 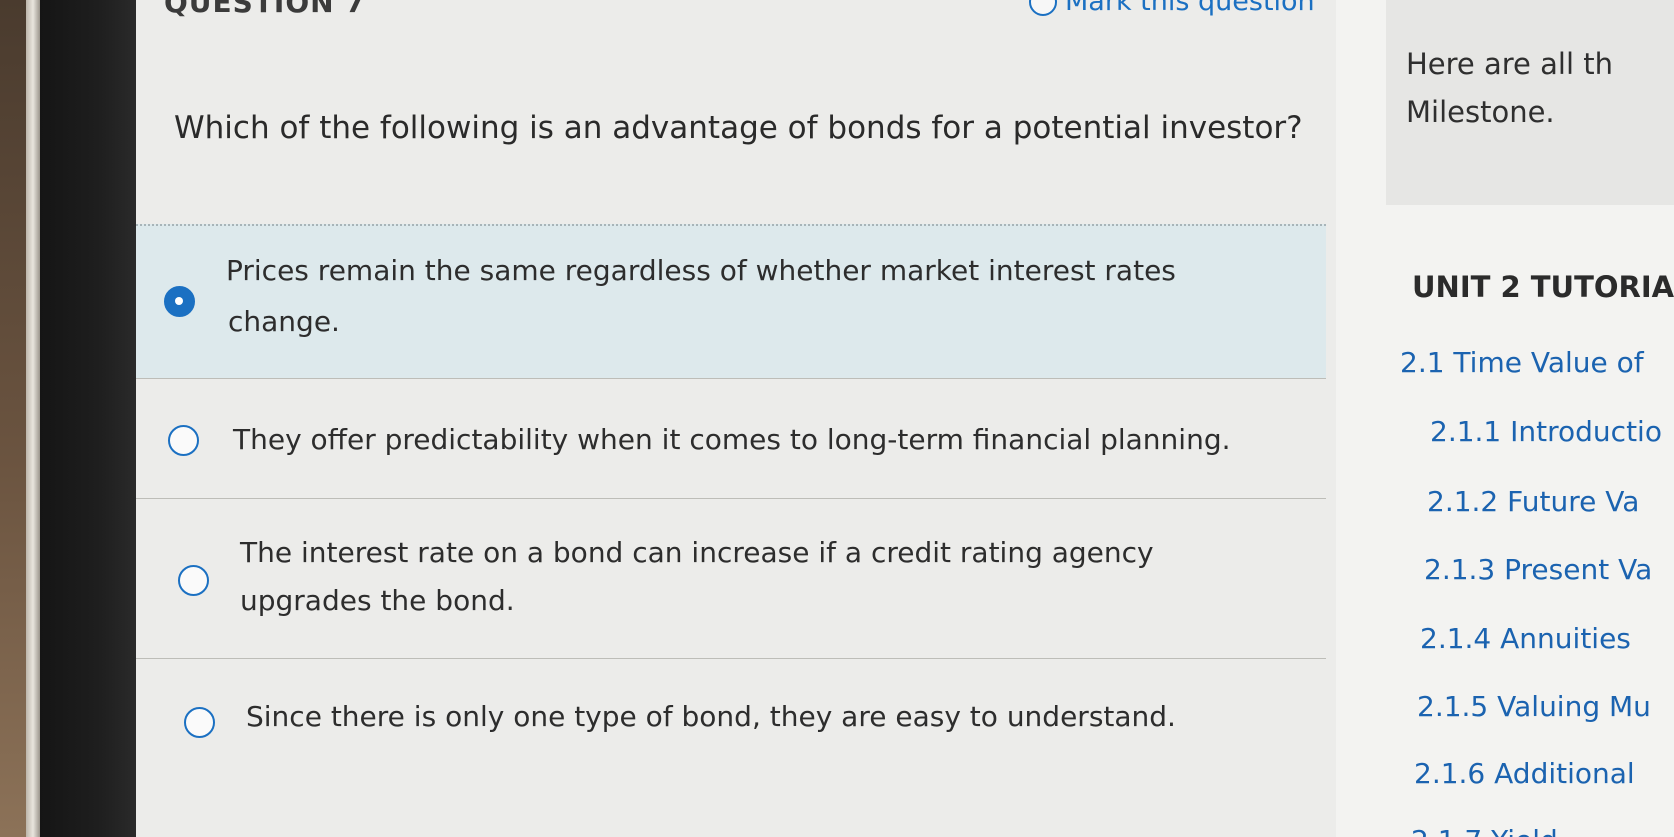 What do you see at coordinates (1538, 569) in the screenshot?
I see `nav-item-2-1-3: 2.1.3 Present Va` at bounding box center [1538, 569].